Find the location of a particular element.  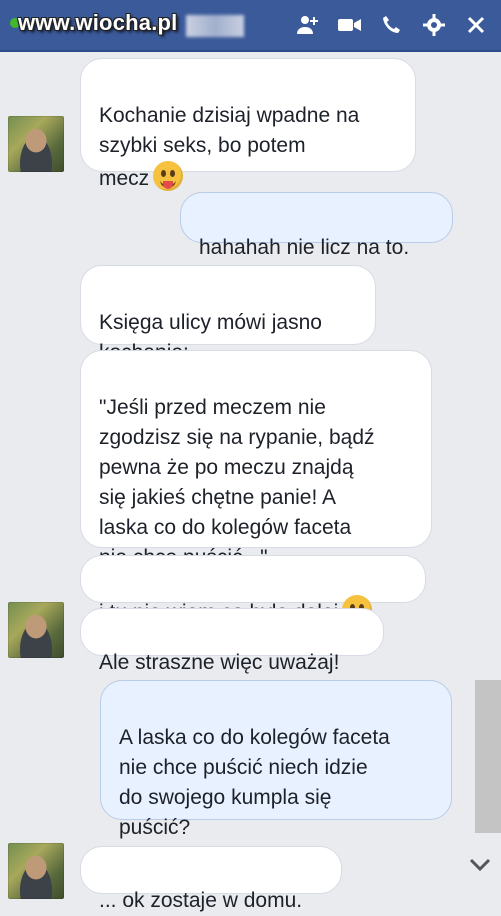

message-bubble: Księga ulicy mówi jasno kochanie: is located at coordinates (228, 314).